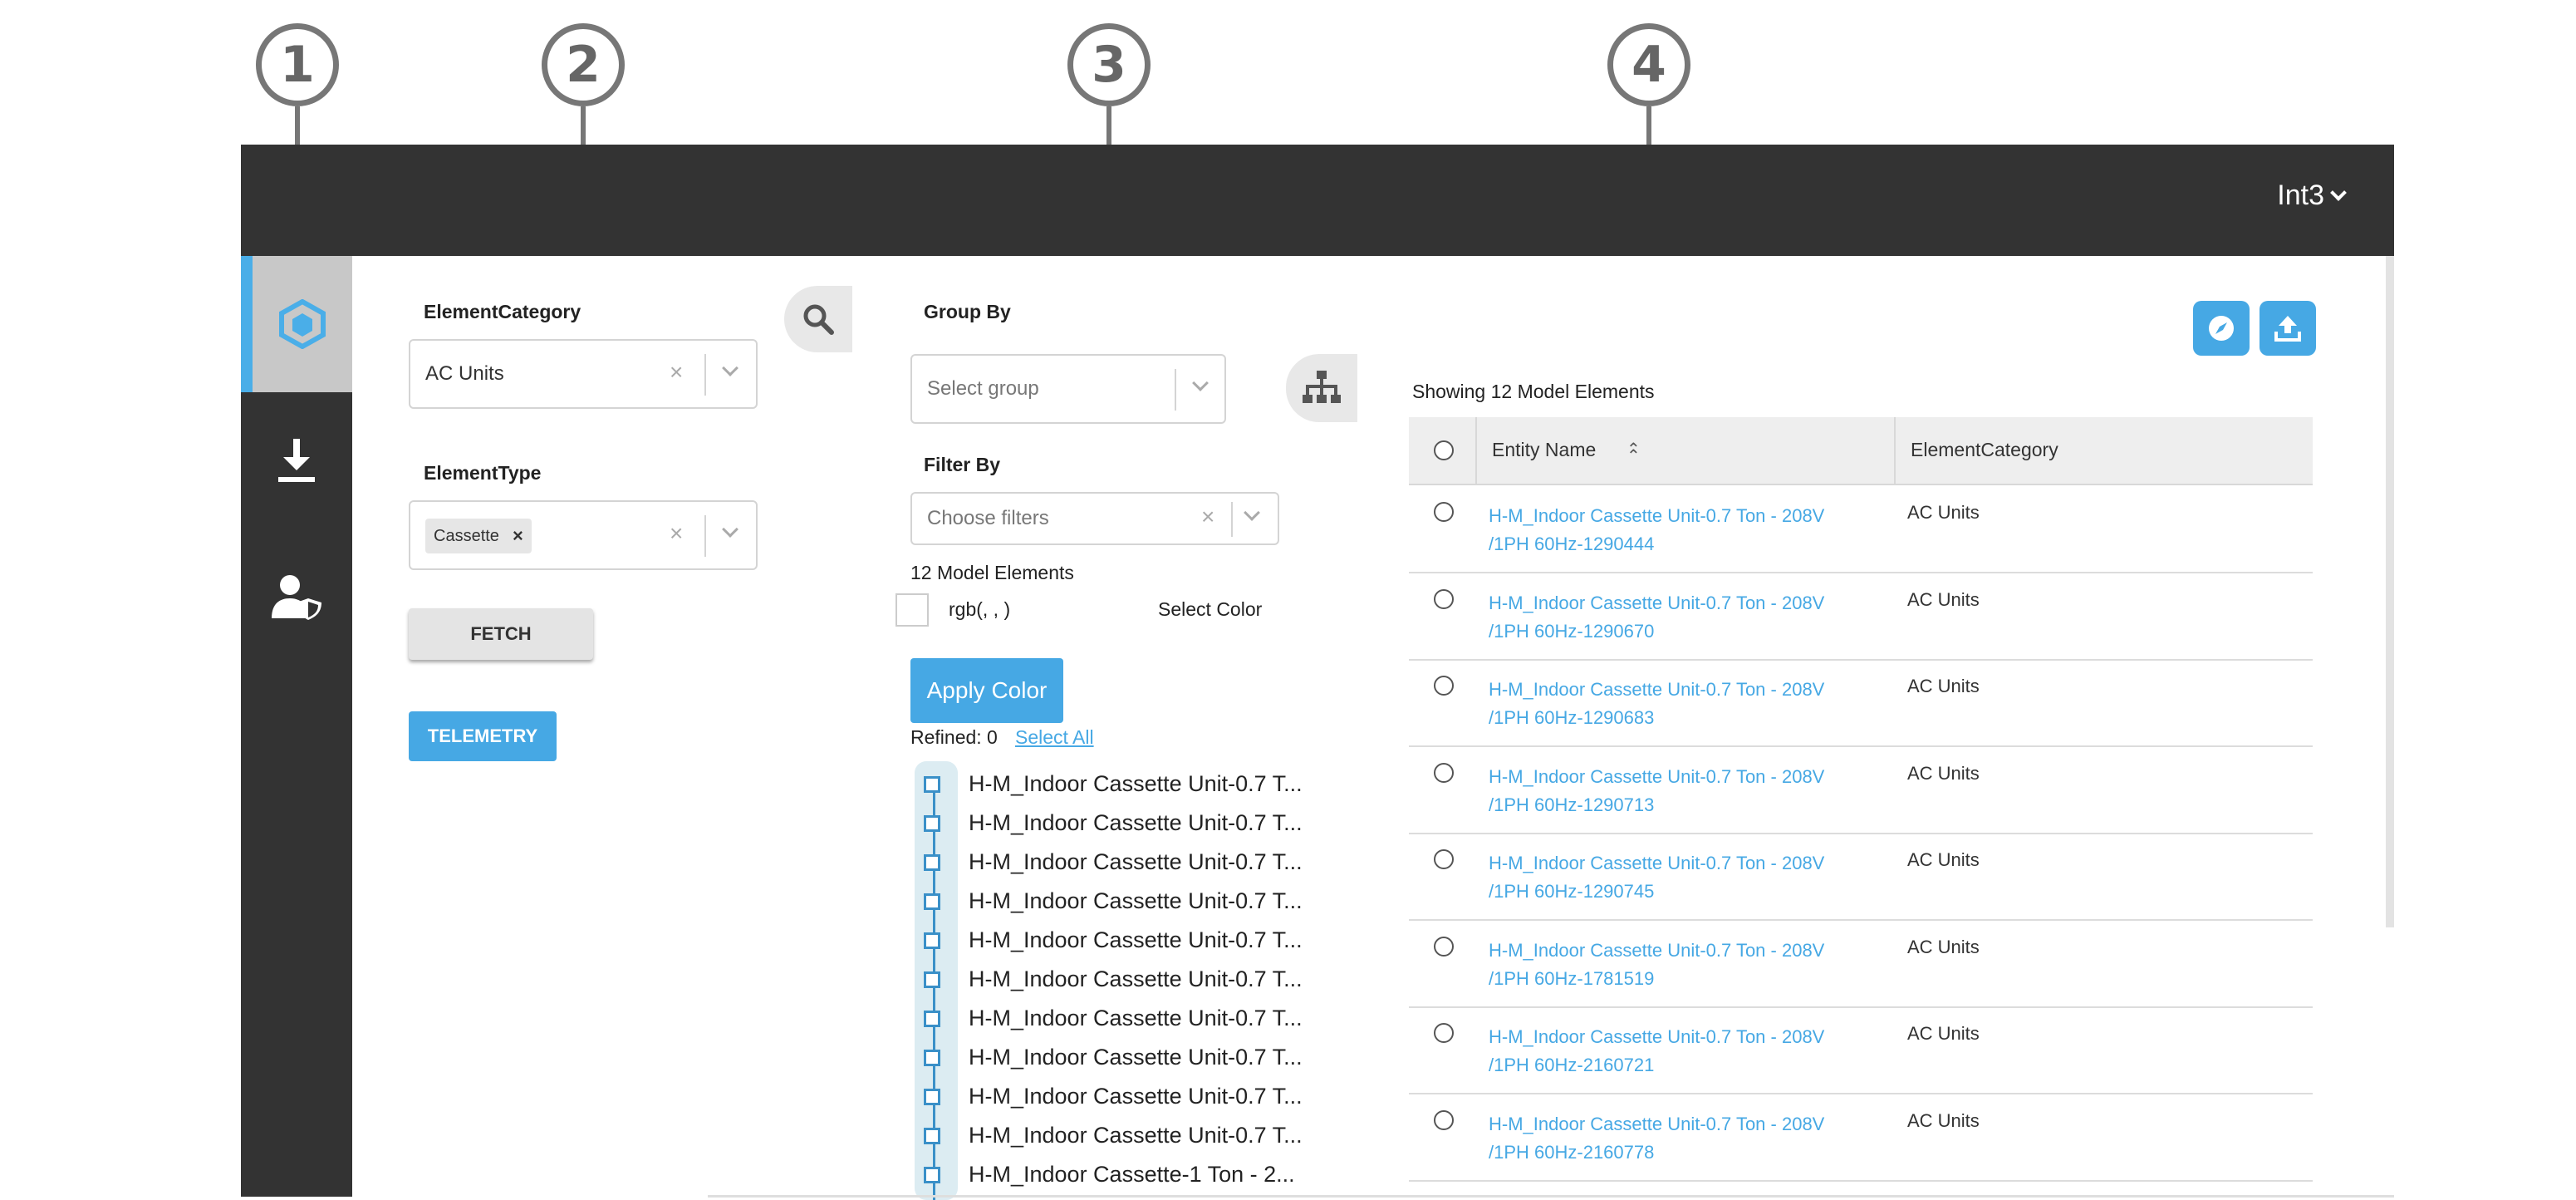  I want to click on element-category-header: ElementCategory, so click(1984, 450).